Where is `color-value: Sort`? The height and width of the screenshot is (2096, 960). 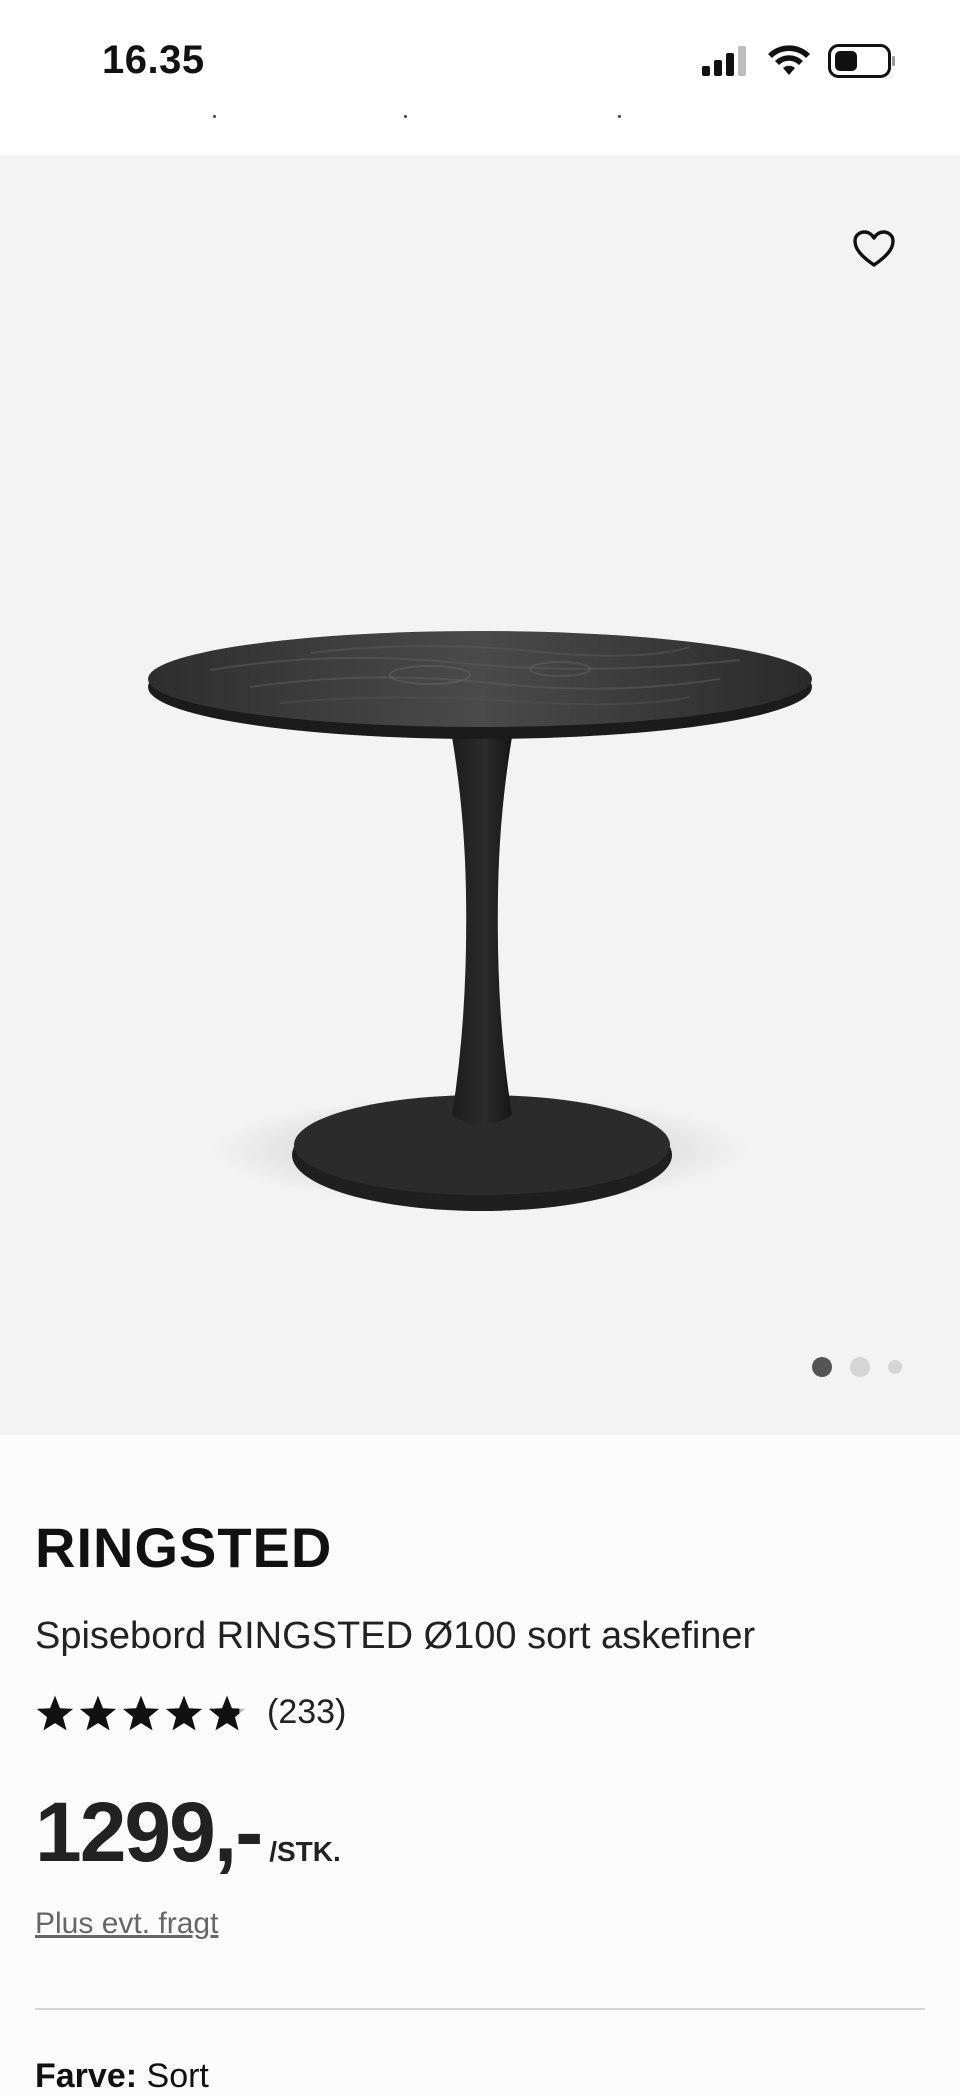
color-value: Sort is located at coordinates (177, 2076).